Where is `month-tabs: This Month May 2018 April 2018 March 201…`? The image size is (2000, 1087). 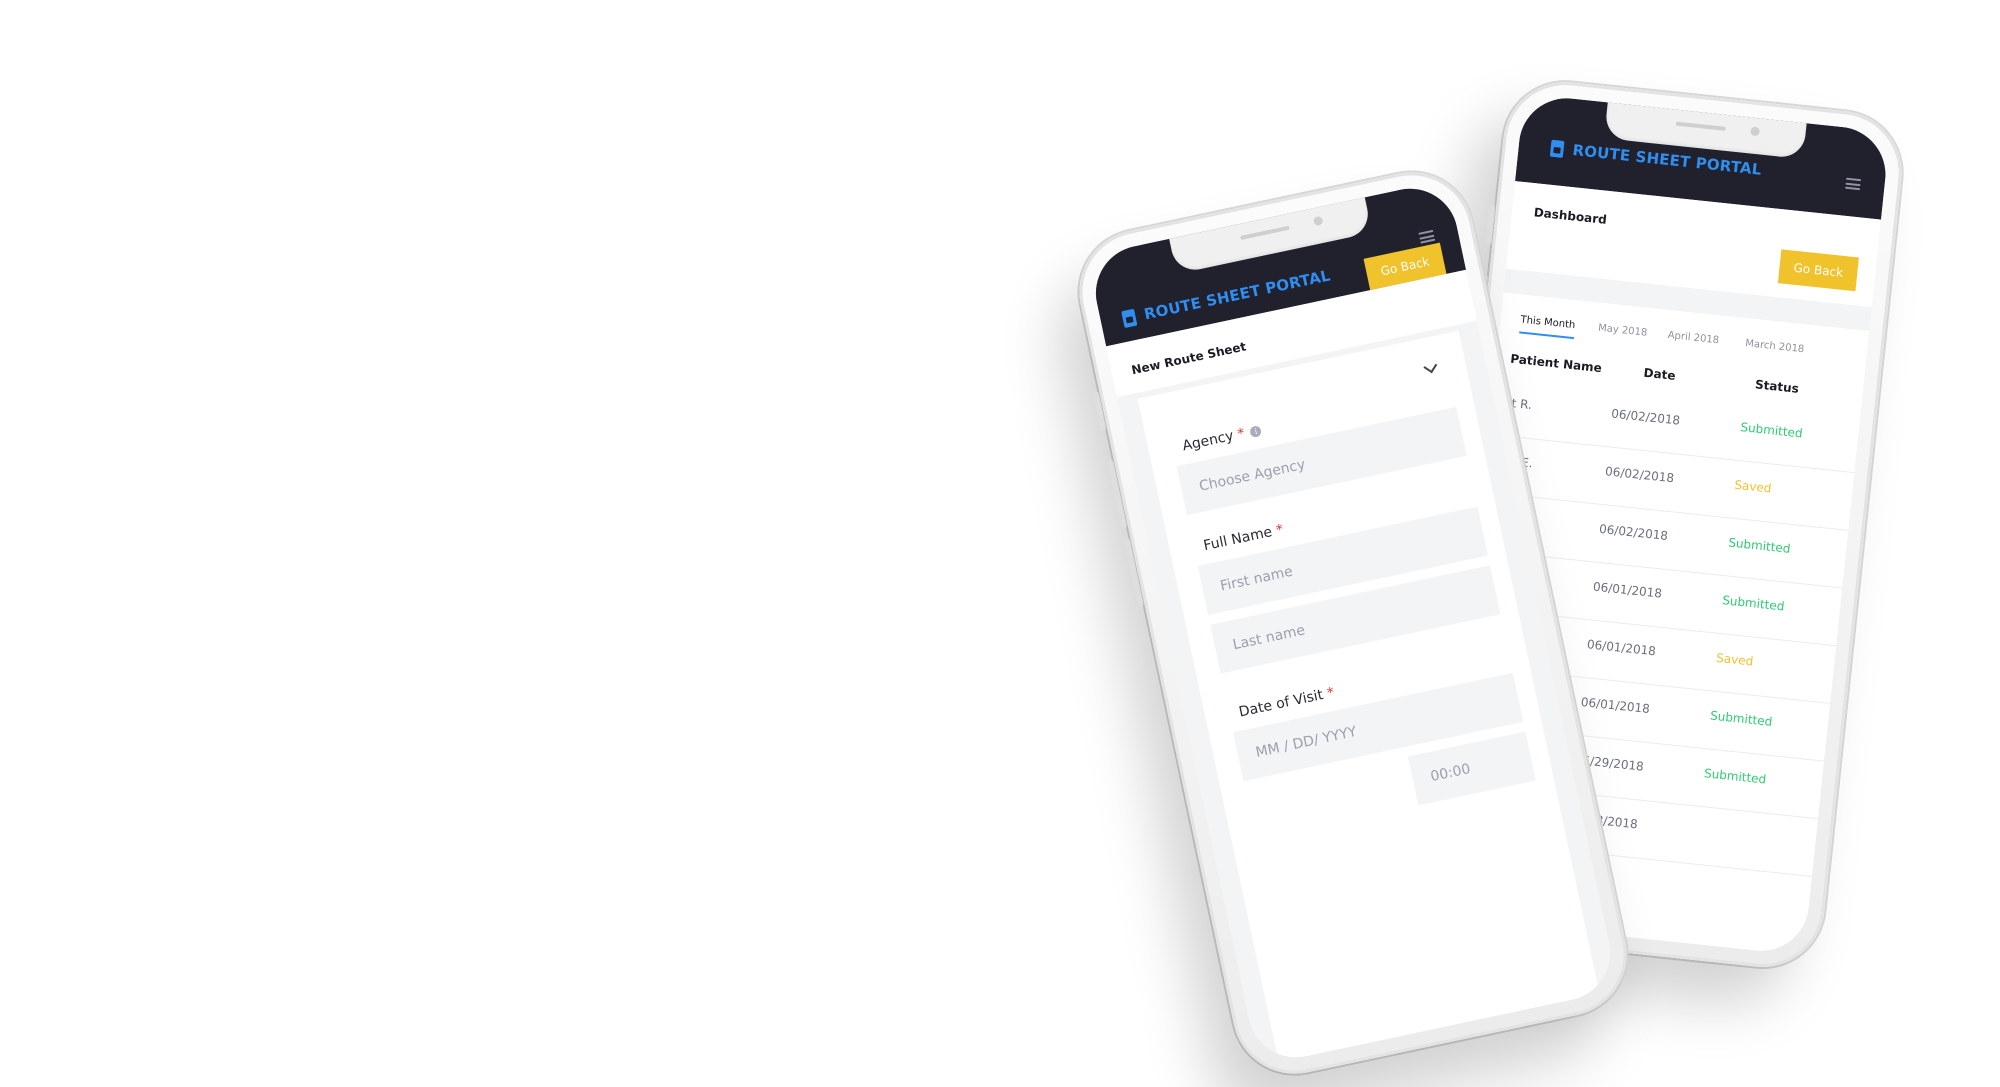 month-tabs: This Month May 2018 April 2018 March 201… is located at coordinates (1703, 334).